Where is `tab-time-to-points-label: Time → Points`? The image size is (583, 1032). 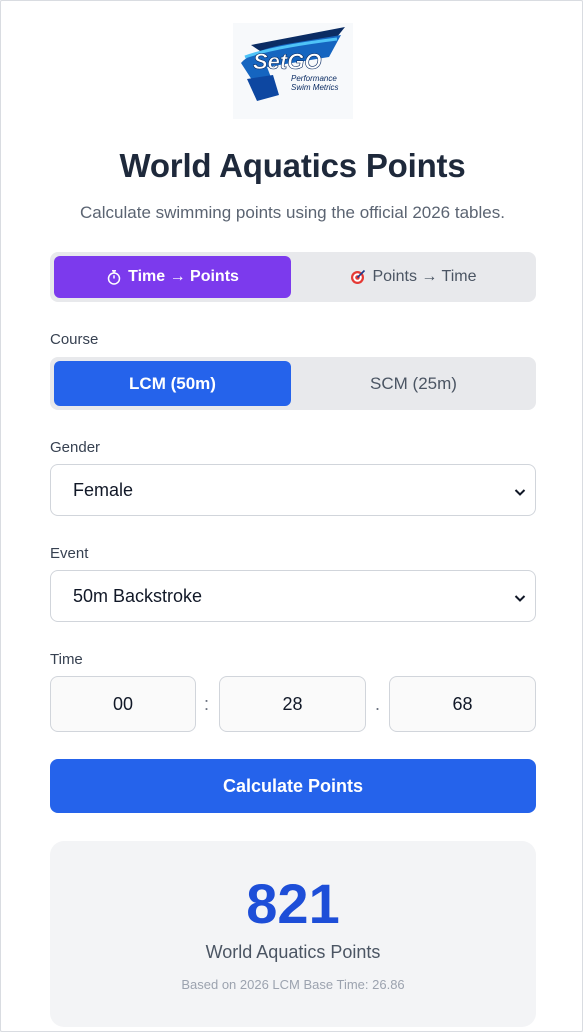 tab-time-to-points-label: Time → Points is located at coordinates (183, 276).